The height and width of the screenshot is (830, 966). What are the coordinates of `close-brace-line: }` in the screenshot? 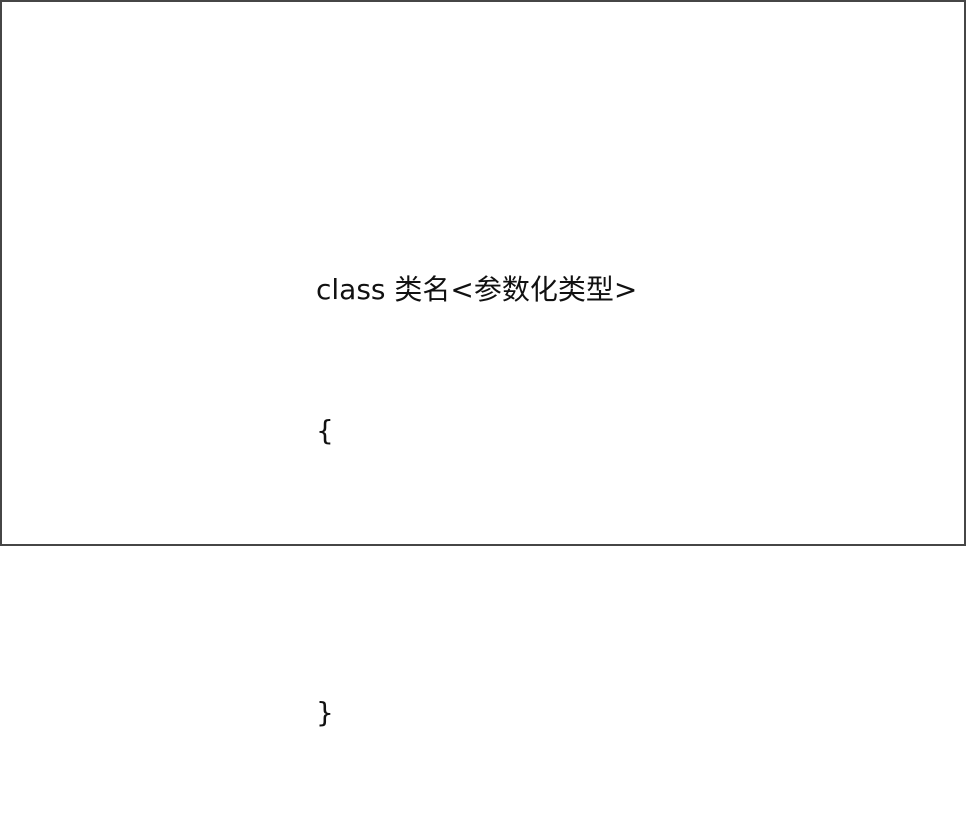 It's located at (325, 712).